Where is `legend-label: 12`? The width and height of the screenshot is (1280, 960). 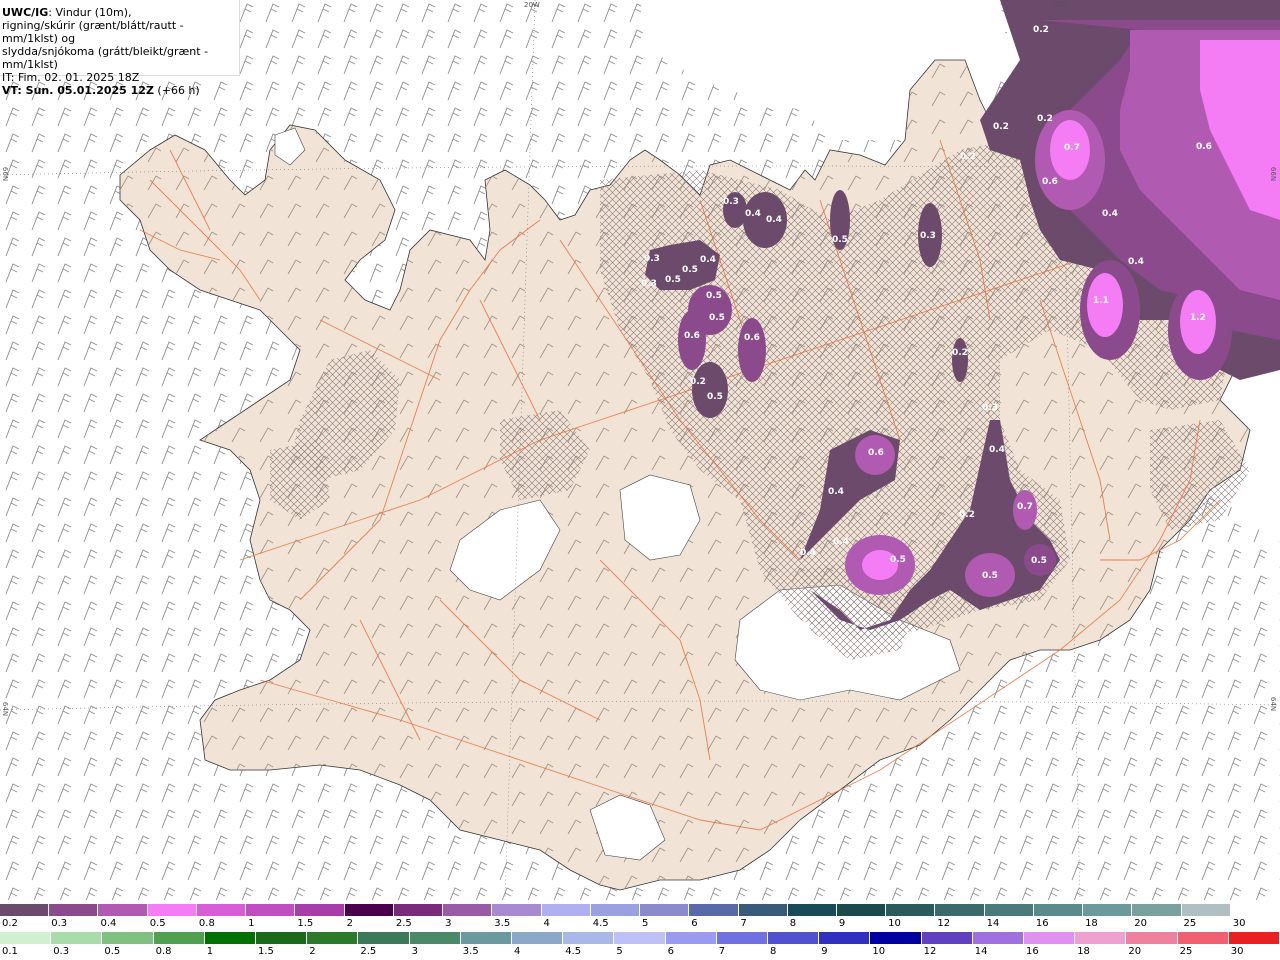 legend-label: 12 is located at coordinates (930, 951).